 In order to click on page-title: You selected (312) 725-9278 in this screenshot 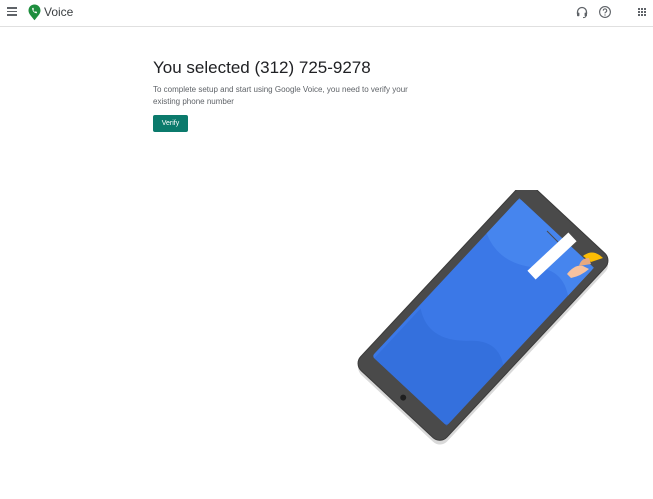, I will do `click(262, 67)`.